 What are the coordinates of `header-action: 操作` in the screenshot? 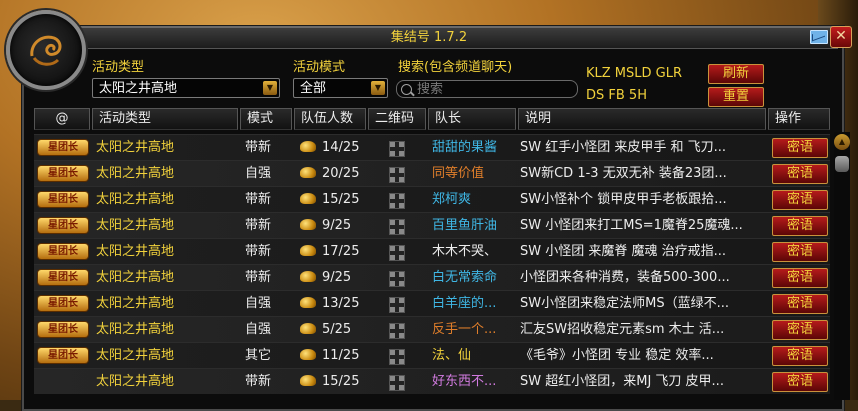 It's located at (799, 119).